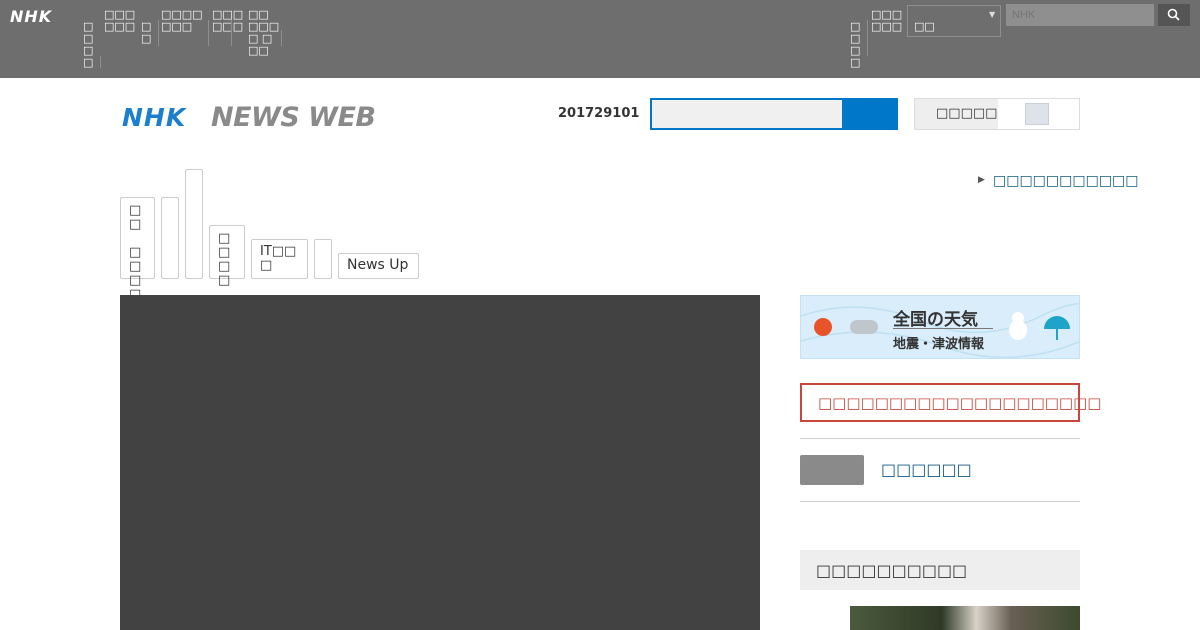 This screenshot has width=1200, height=630. I want to click on thumbnail-link: □□□□□□, so click(926, 469).